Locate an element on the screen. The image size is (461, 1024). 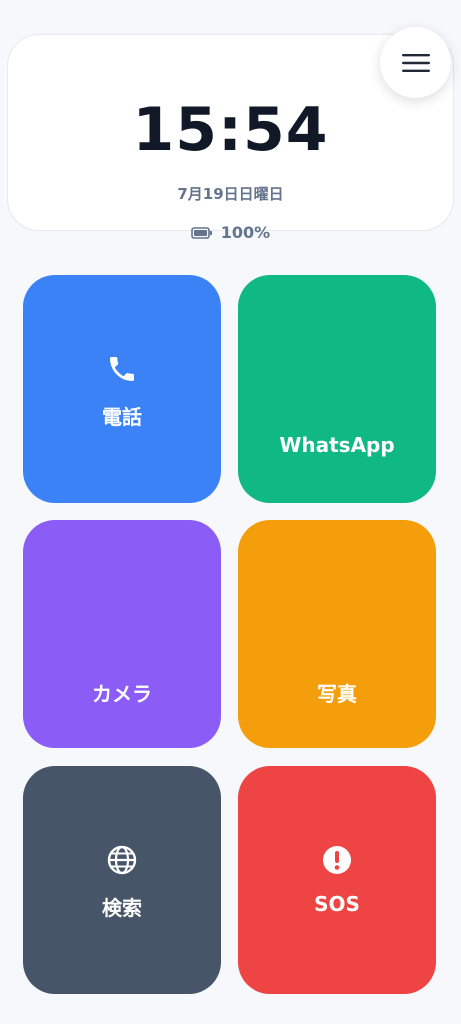
tile-phone-label: 電話 is located at coordinates (122, 417).